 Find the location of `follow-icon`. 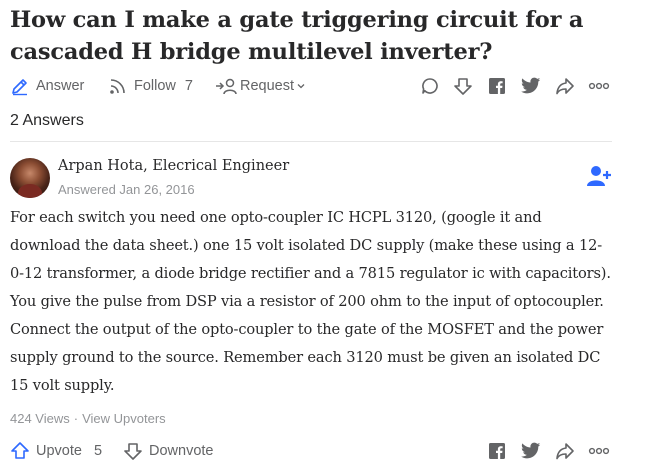

follow-icon is located at coordinates (118, 86).